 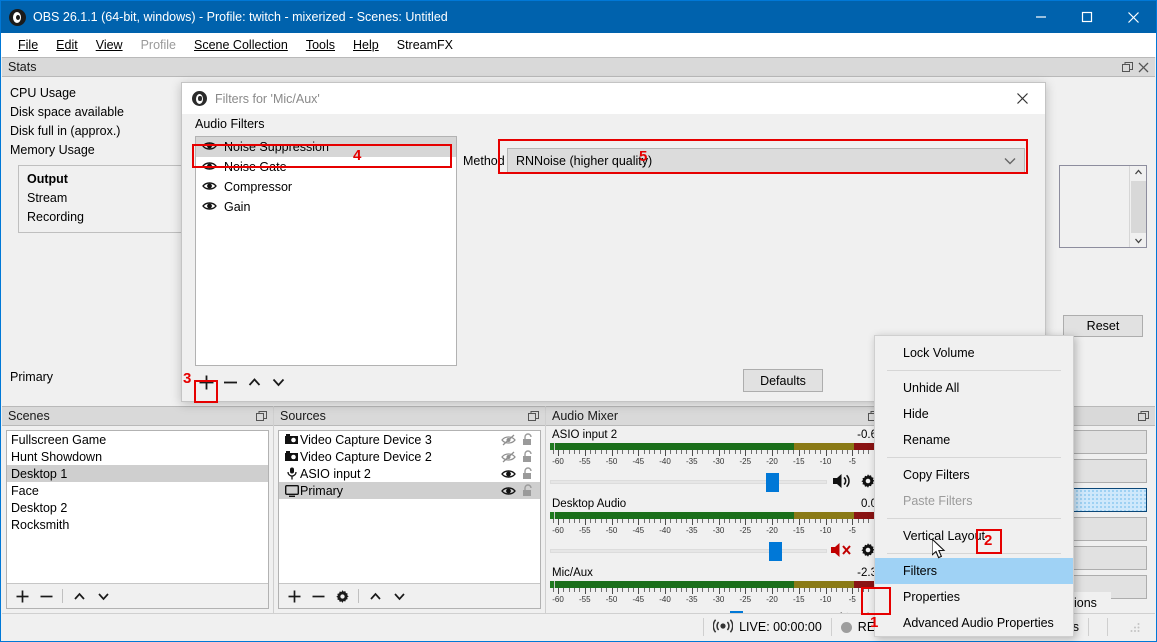 What do you see at coordinates (584, 530) in the screenshot?
I see `meter-tick-label: -55` at bounding box center [584, 530].